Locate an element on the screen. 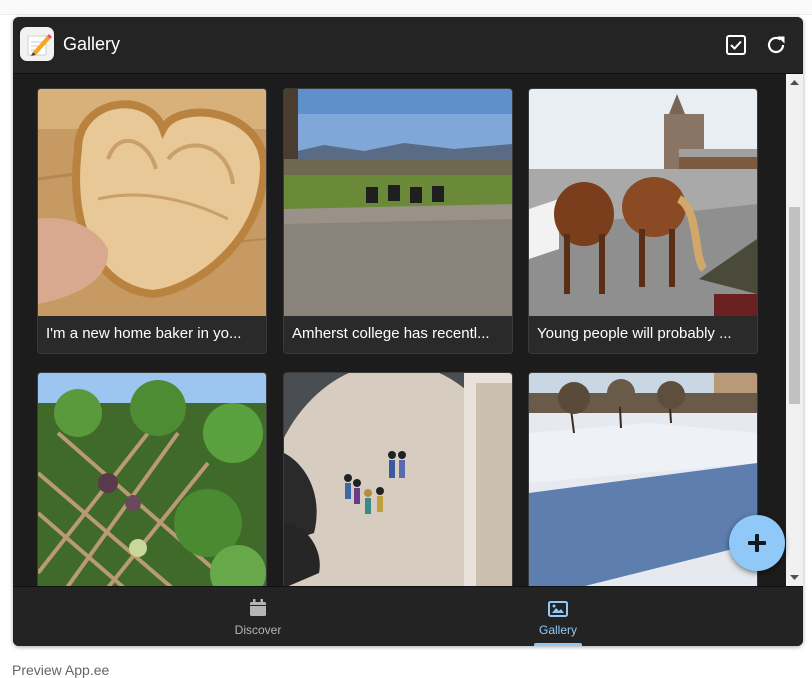  photo-pastry is located at coordinates (152, 202).